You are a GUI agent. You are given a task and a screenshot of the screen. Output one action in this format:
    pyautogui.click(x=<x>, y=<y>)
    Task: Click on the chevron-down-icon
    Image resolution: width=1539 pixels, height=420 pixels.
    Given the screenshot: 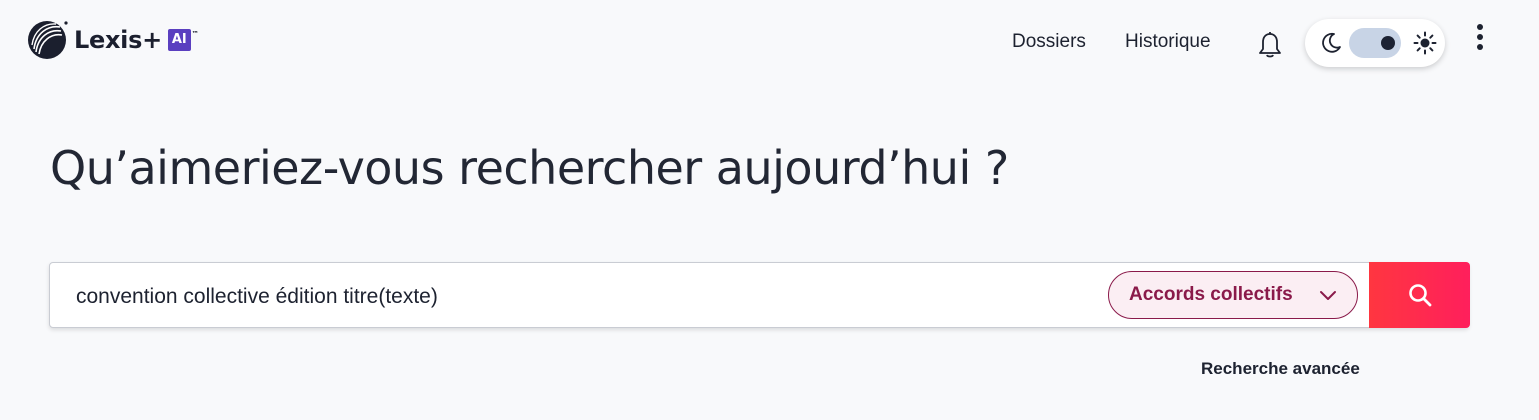 What is the action you would take?
    pyautogui.click(x=1328, y=295)
    